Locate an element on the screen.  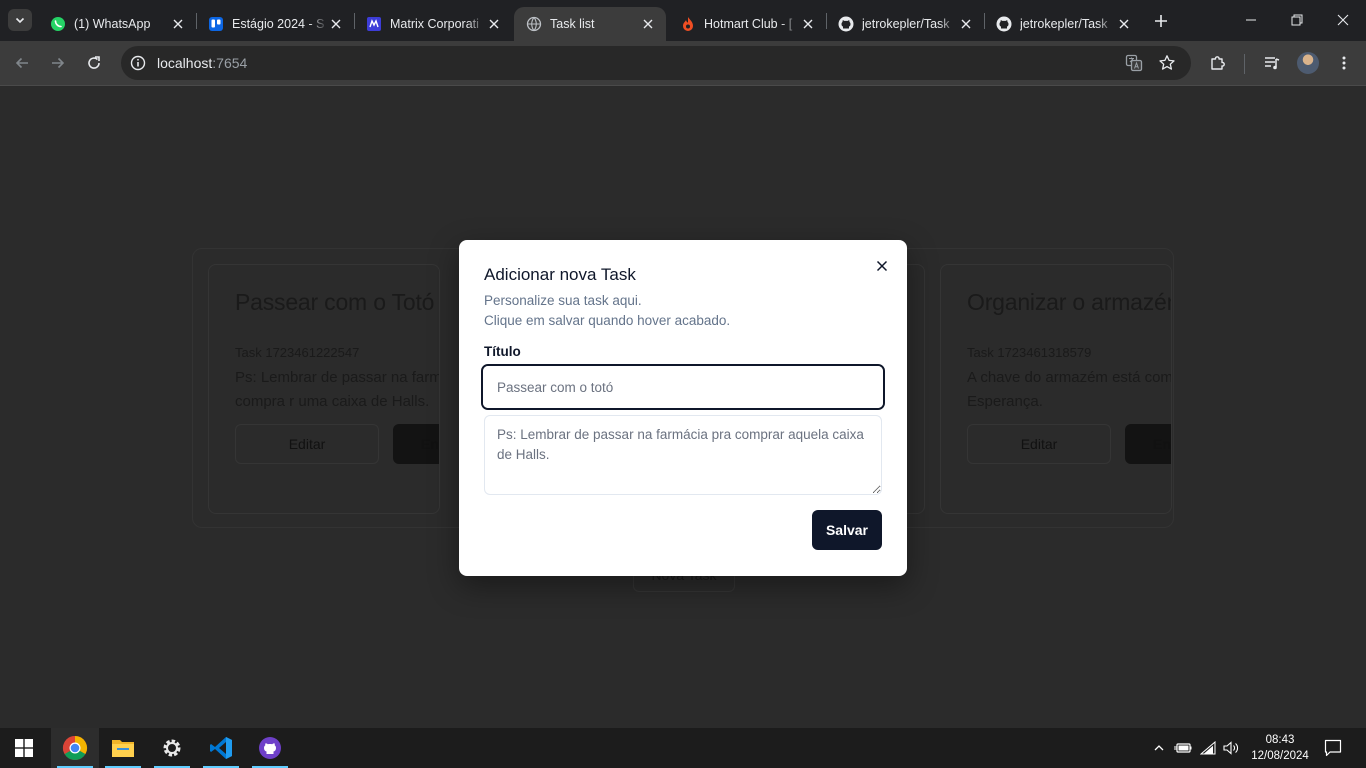
hotmart-icon is located at coordinates (688, 24).